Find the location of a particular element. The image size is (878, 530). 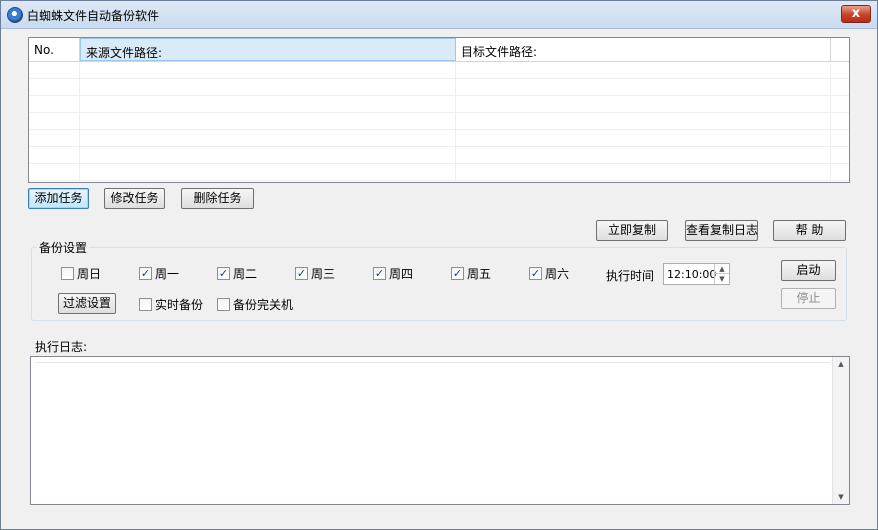

checkbox-label: 周一 is located at coordinates (167, 274).